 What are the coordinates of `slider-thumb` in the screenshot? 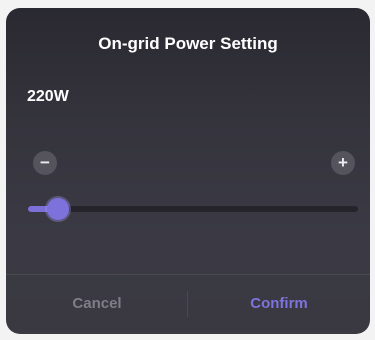 It's located at (58, 209).